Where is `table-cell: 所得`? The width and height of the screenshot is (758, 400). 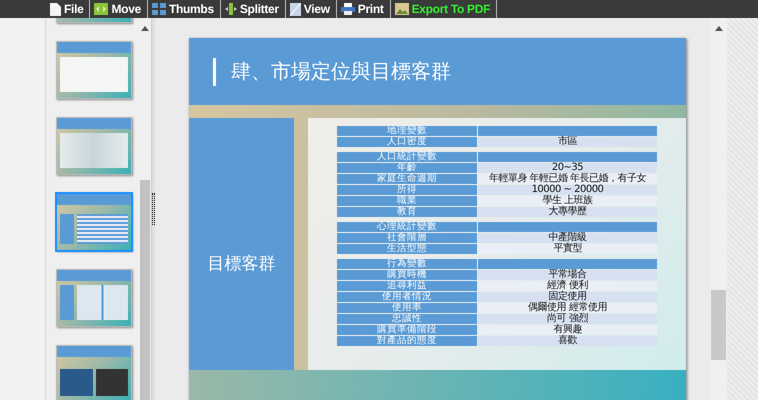 table-cell: 所得 is located at coordinates (407, 190).